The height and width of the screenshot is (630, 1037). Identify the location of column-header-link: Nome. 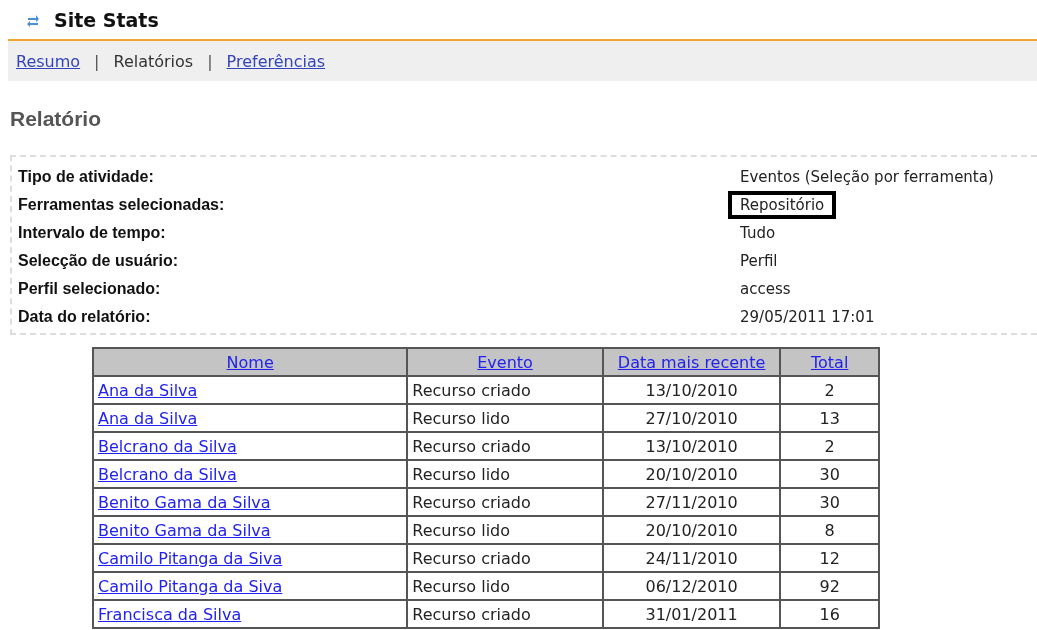
(250, 362).